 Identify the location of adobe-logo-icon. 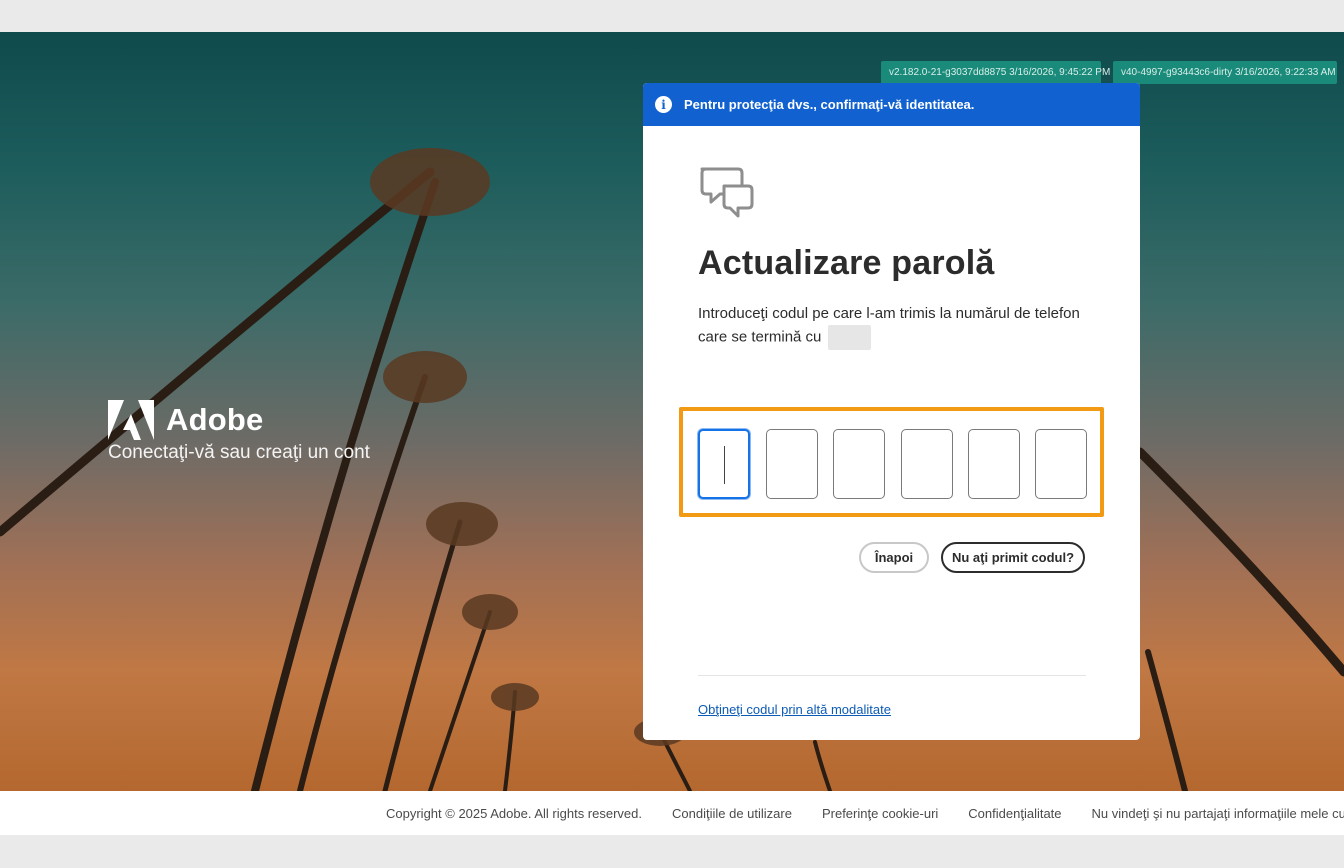
(131, 420).